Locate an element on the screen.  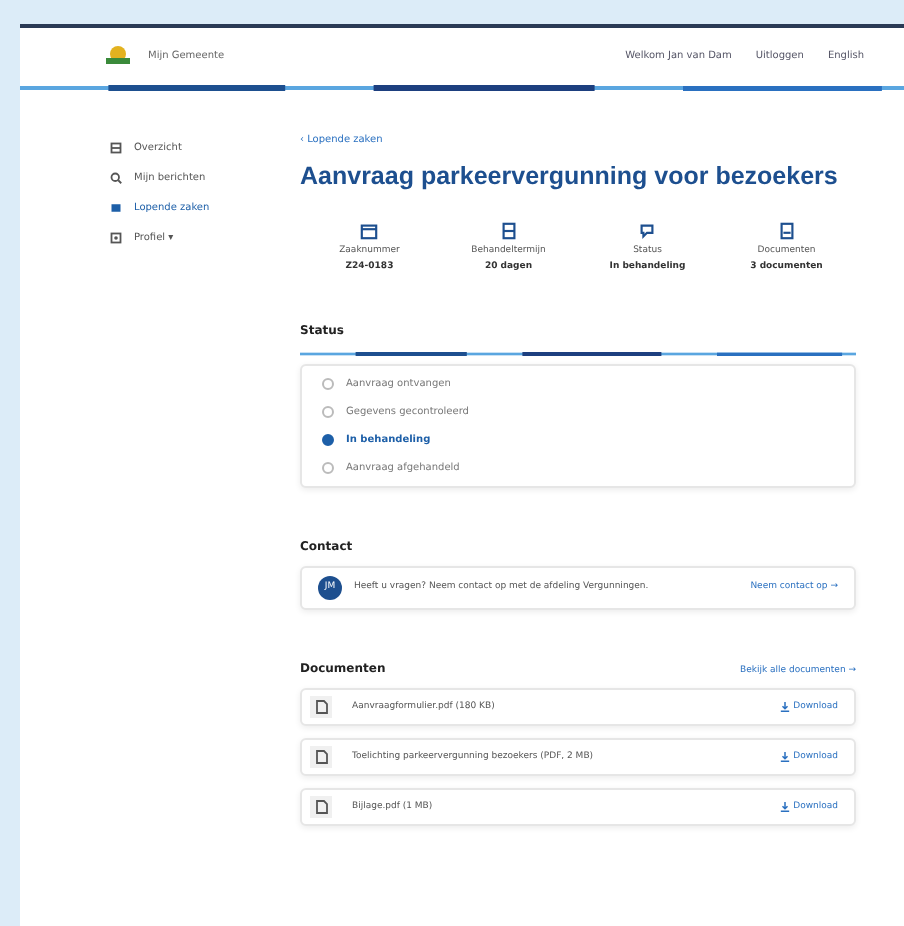
calendar-icon is located at coordinates (369, 230).